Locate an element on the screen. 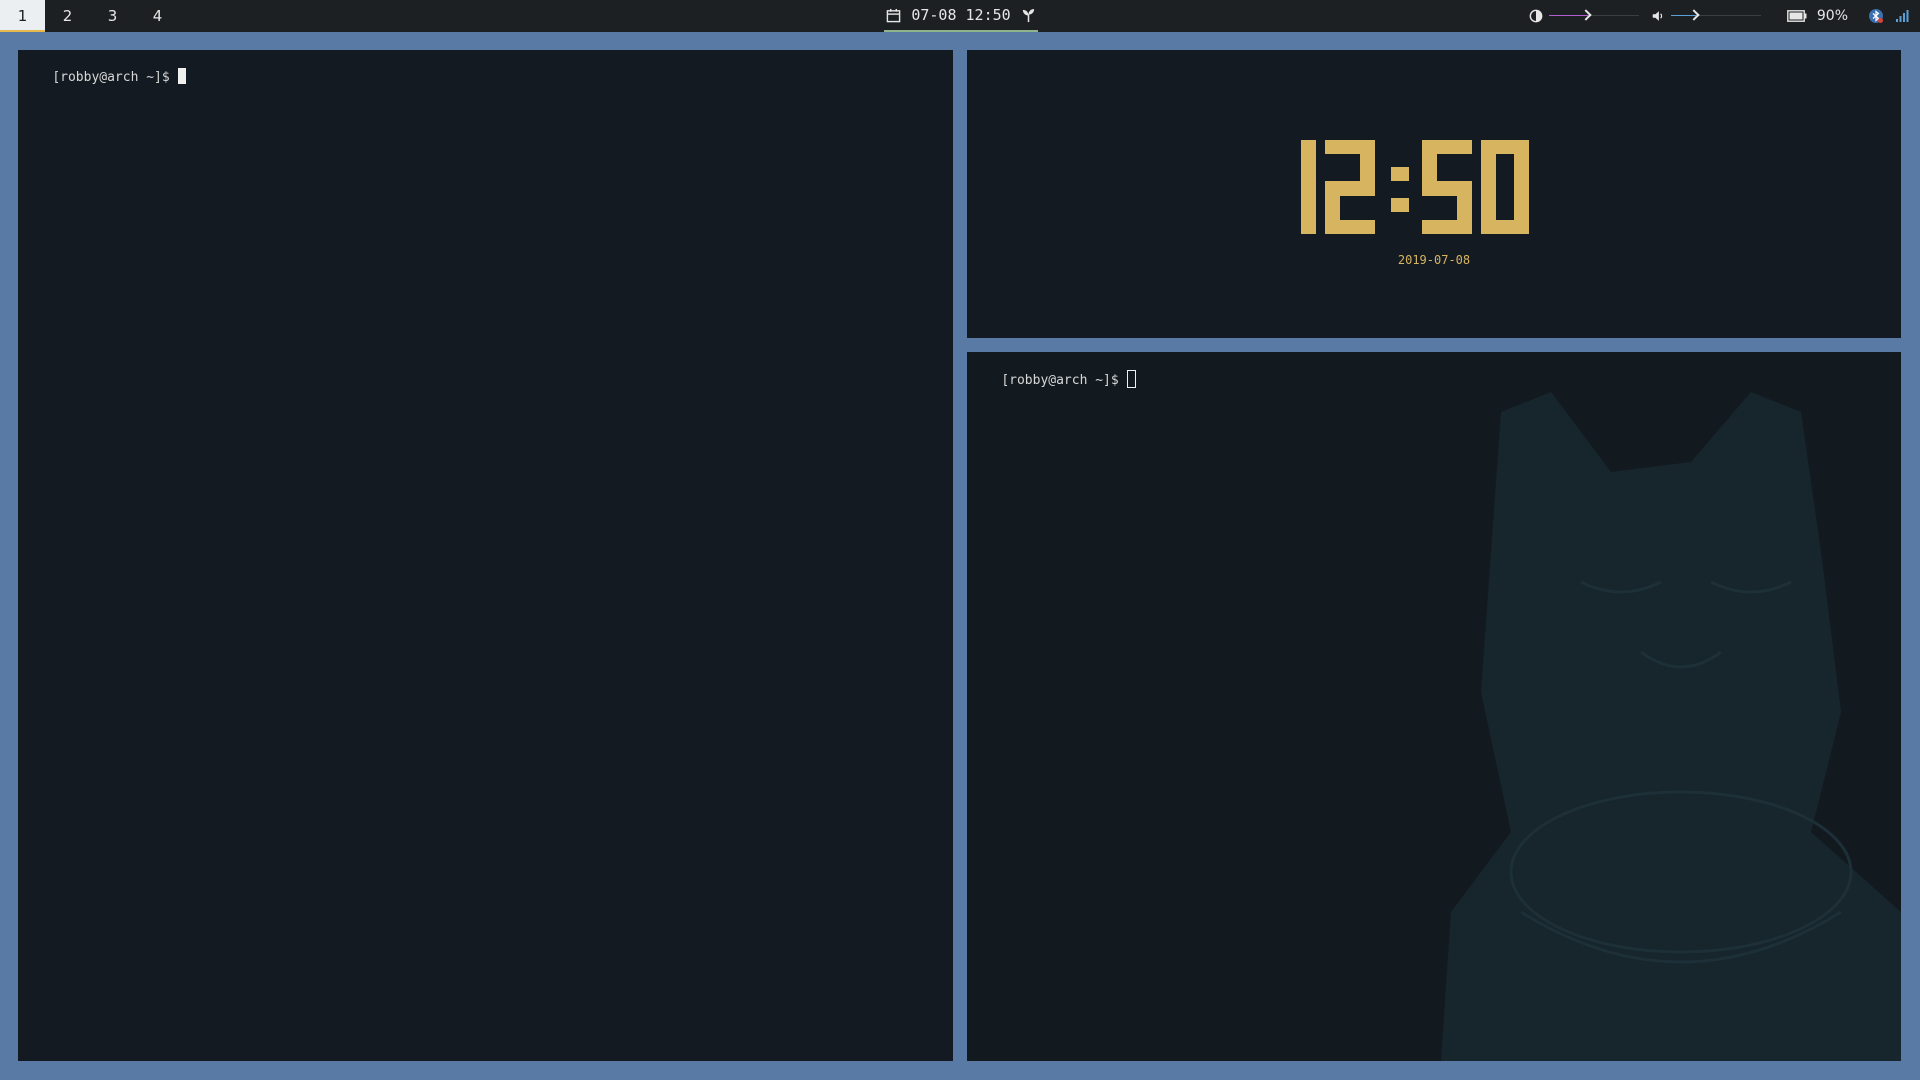  top-bar: 1 2 3 4 07-08 12:50 90% is located at coordinates (960, 16).